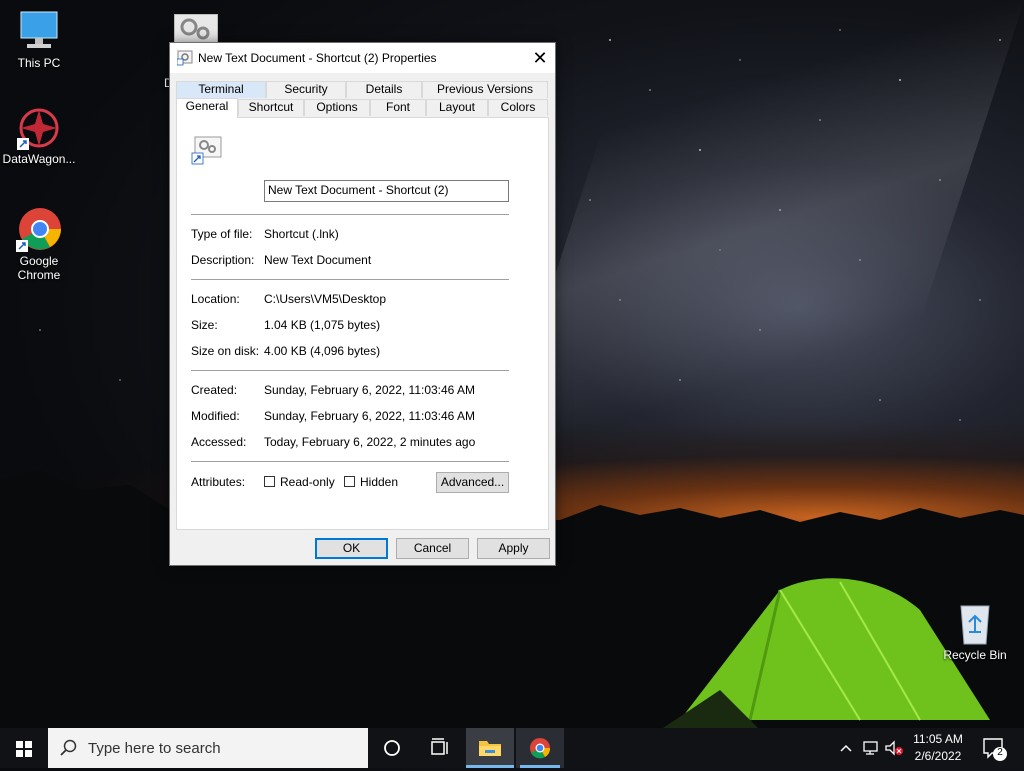 Image resolution: width=1024 pixels, height=771 pixels. Describe the element at coordinates (306, 89) in the screenshot. I see `tab-security: Security` at that location.